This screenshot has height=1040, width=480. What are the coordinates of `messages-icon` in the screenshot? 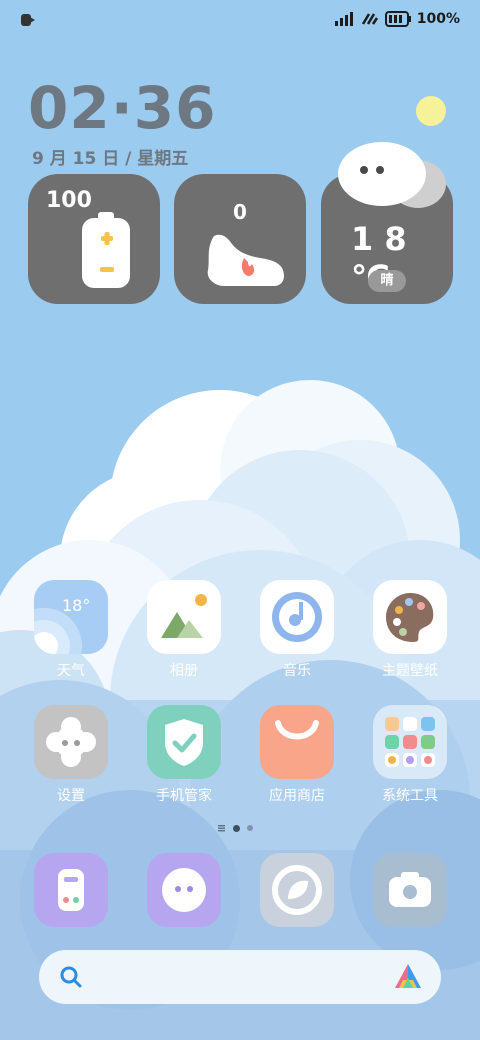 It's located at (184, 890).